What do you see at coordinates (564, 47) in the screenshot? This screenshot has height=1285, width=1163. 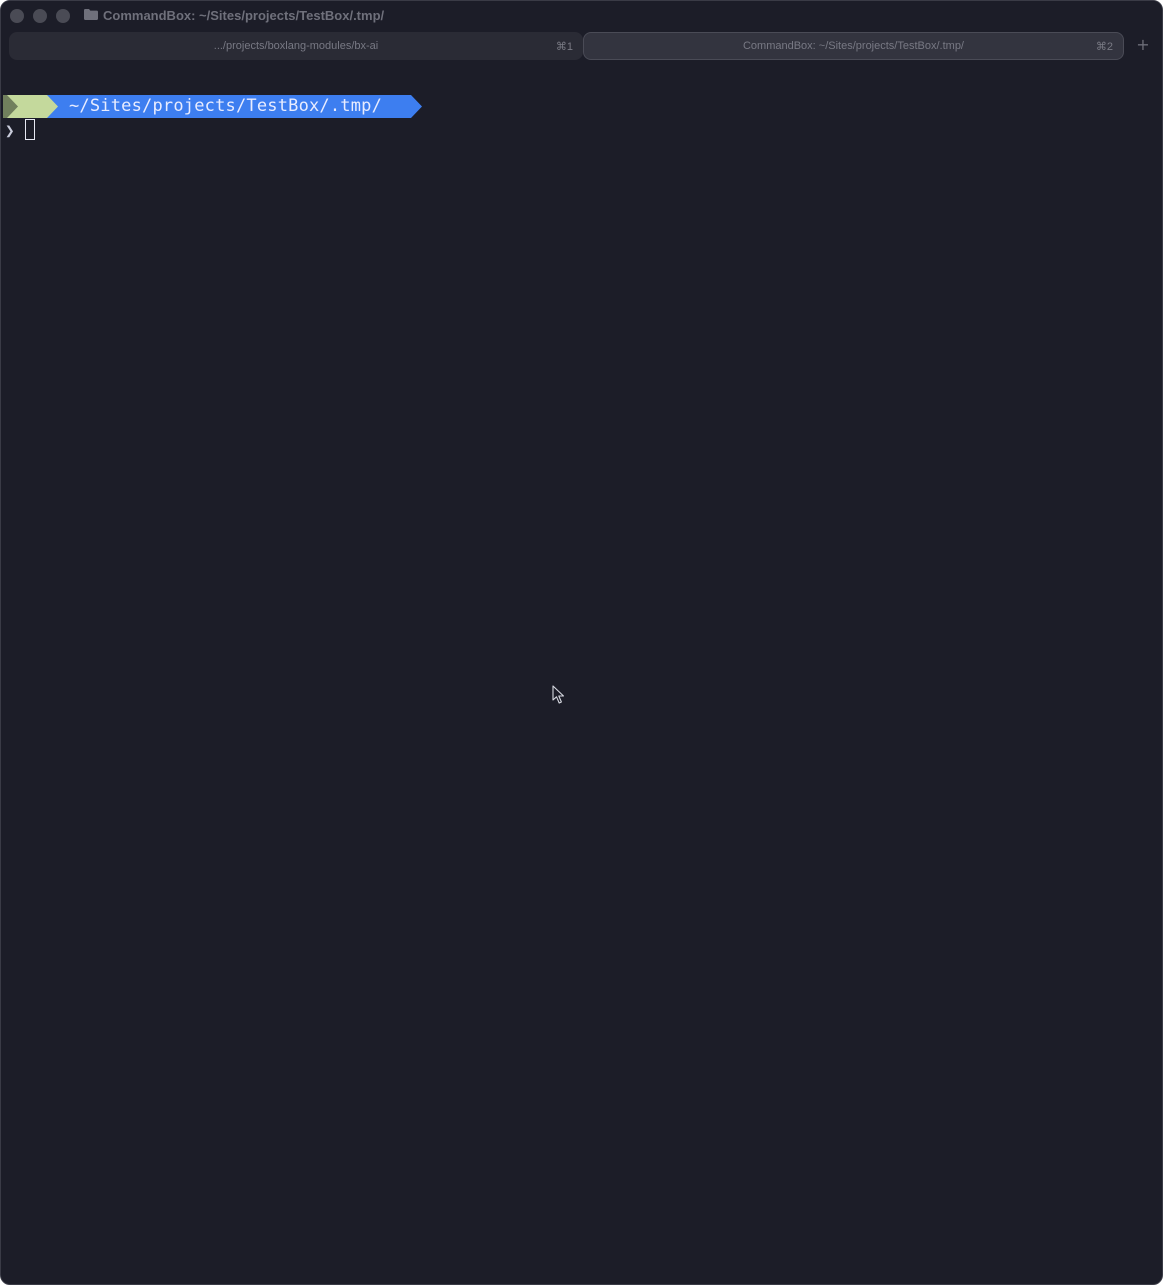 I see `tab-shortcut: ⌘1` at bounding box center [564, 47].